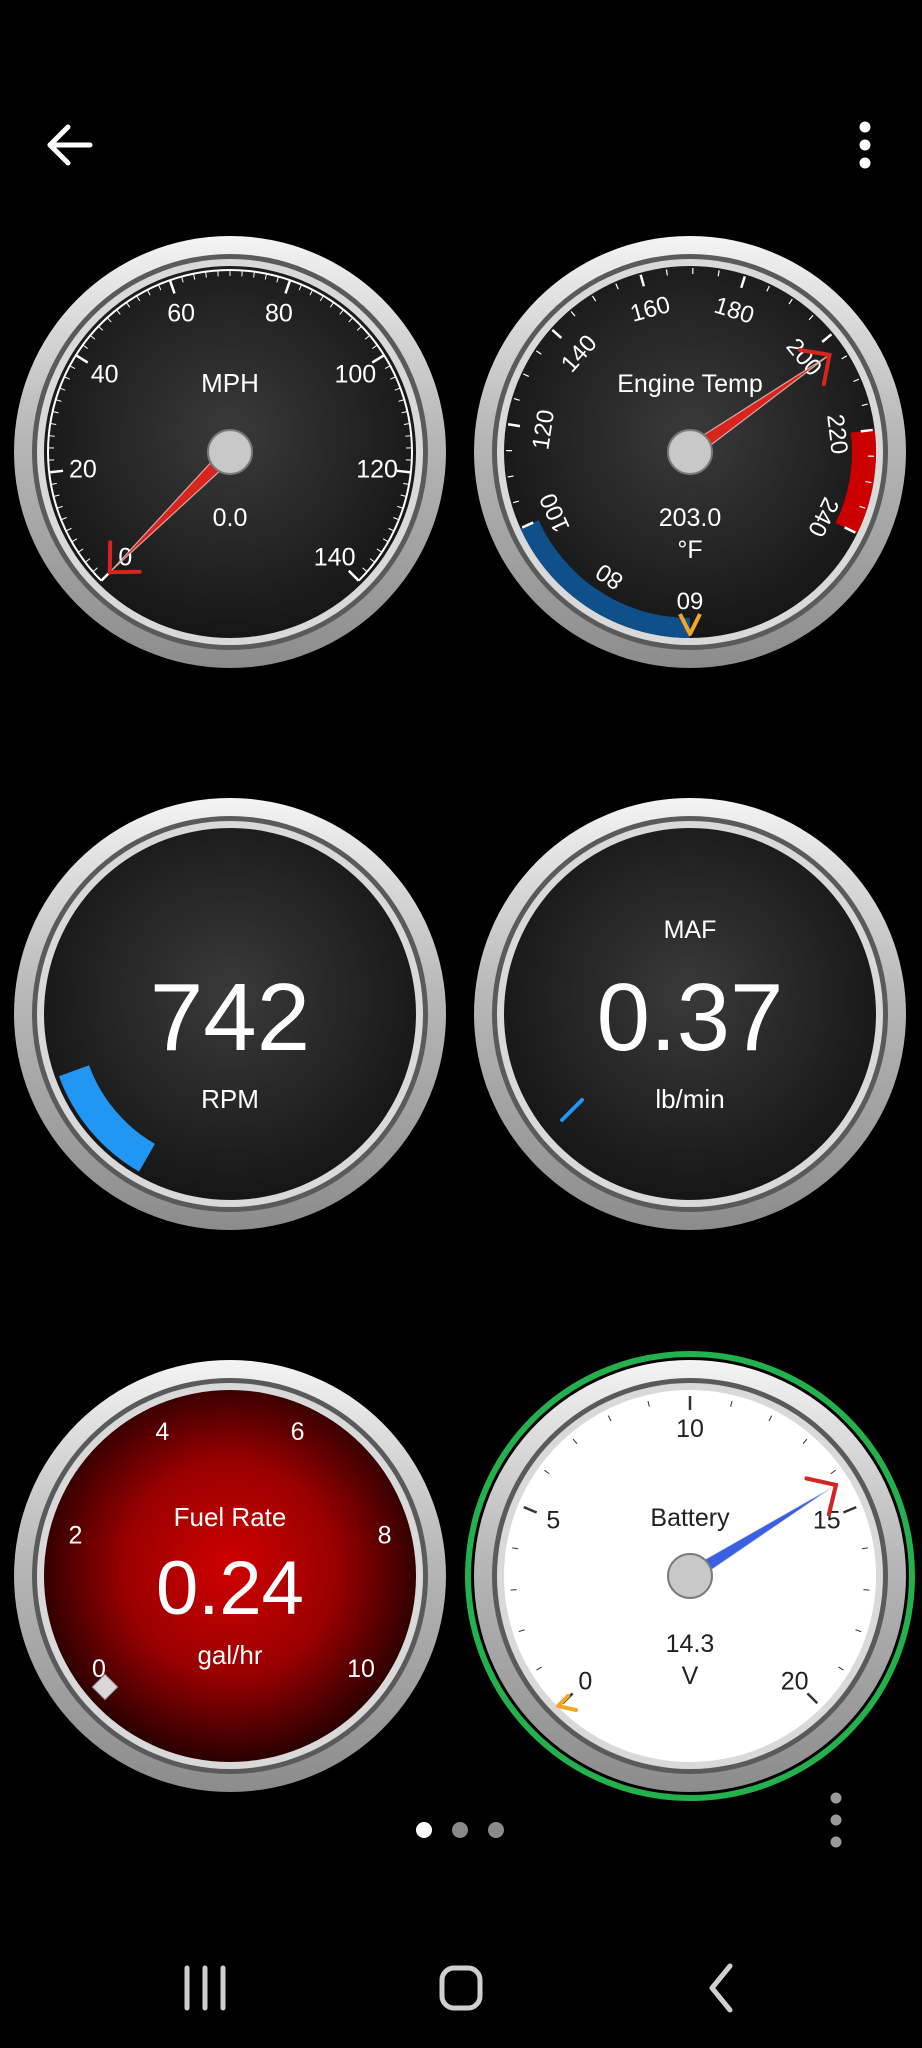 Image resolution: width=922 pixels, height=2048 pixels. I want to click on back-chevron-icon, so click(721, 1988).